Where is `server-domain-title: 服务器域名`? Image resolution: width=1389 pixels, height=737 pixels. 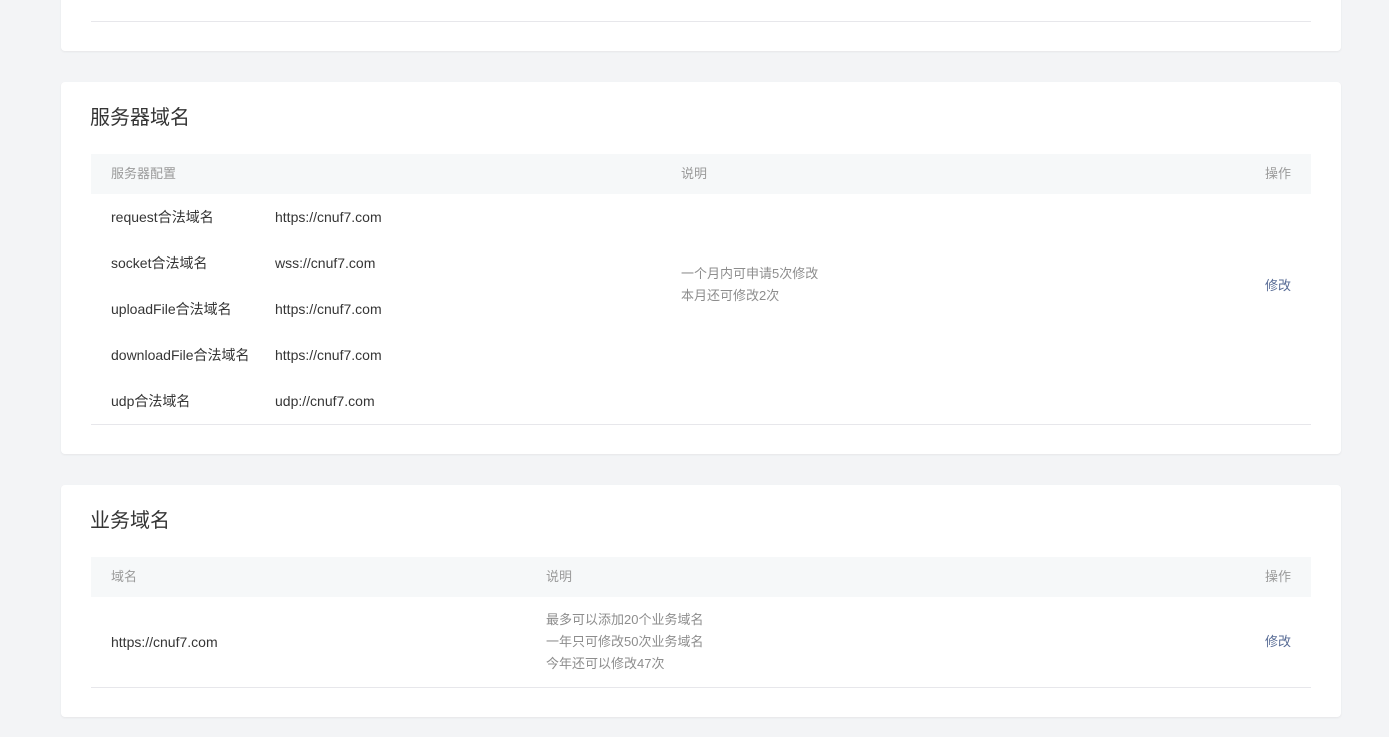
server-domain-title: 服务器域名 is located at coordinates (140, 118).